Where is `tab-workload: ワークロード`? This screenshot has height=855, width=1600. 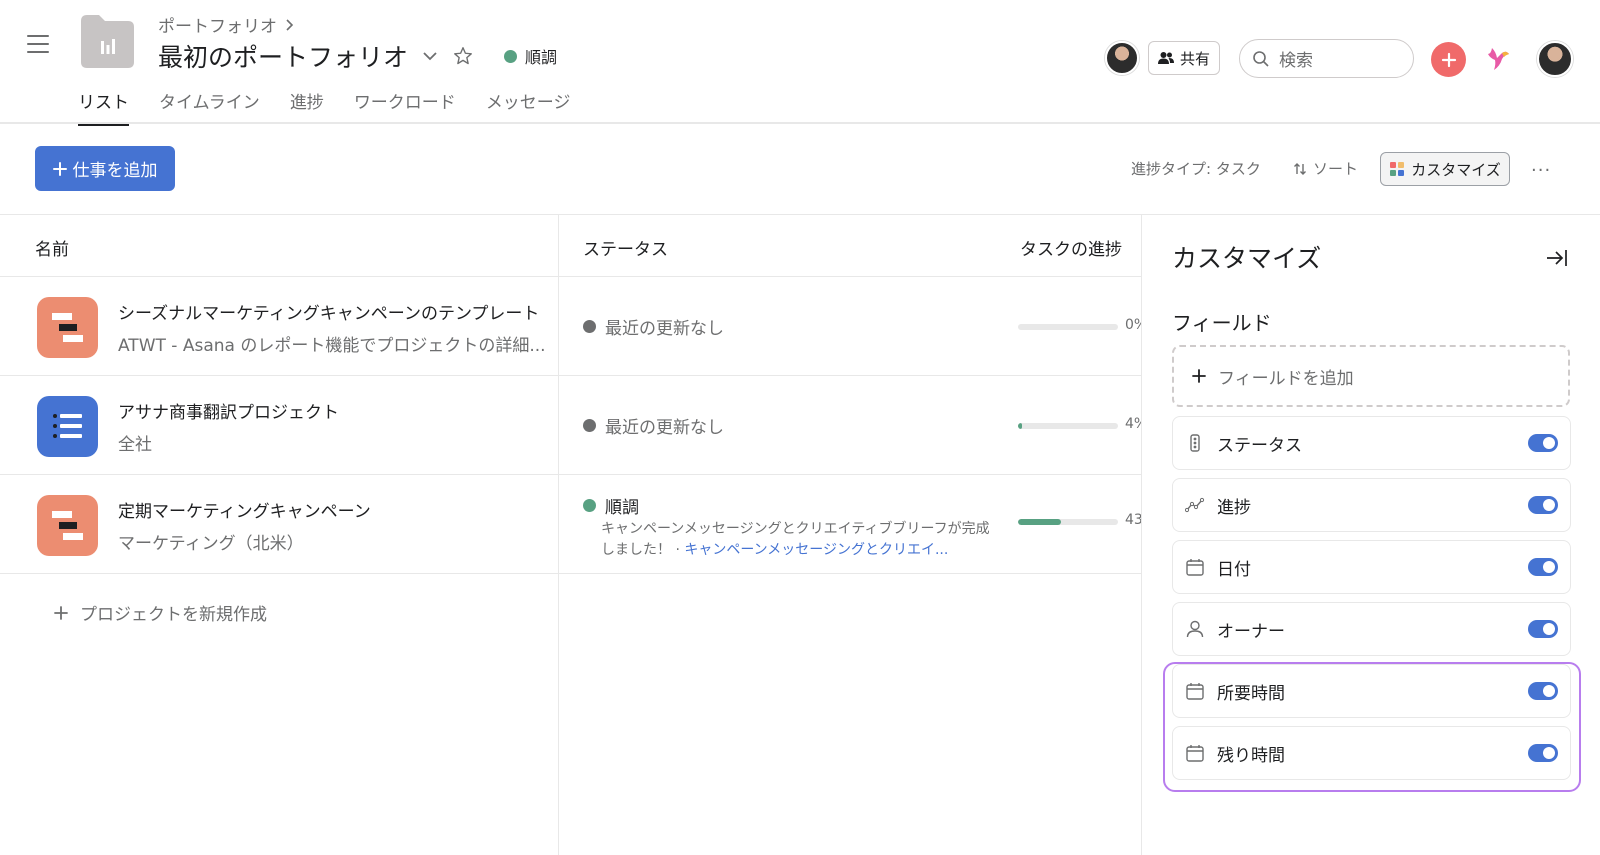
tab-workload: ワークロード is located at coordinates (405, 106).